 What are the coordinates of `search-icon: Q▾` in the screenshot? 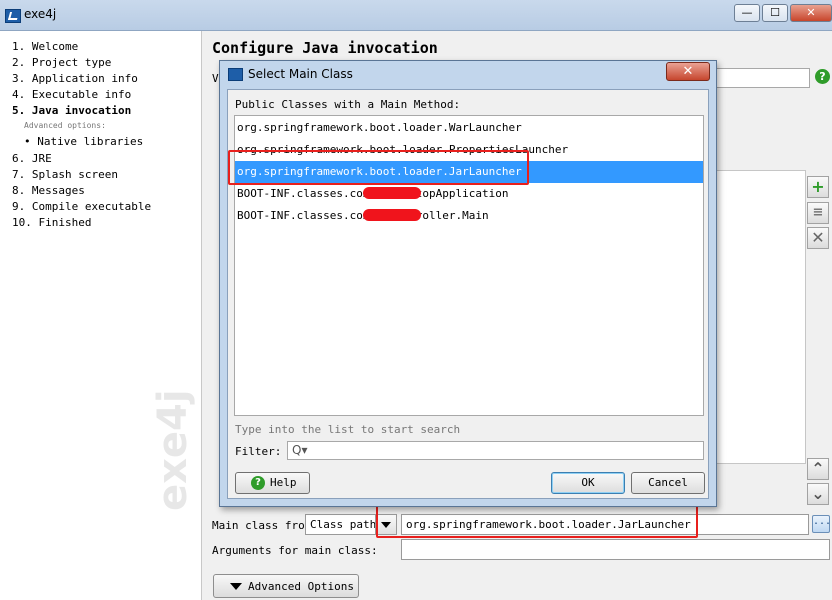 It's located at (299, 450).